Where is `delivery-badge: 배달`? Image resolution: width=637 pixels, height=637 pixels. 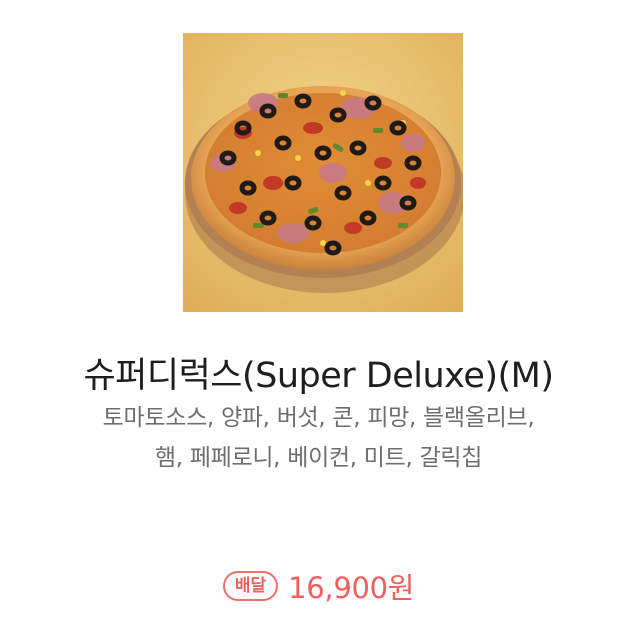
delivery-badge: 배달 is located at coordinates (250, 586).